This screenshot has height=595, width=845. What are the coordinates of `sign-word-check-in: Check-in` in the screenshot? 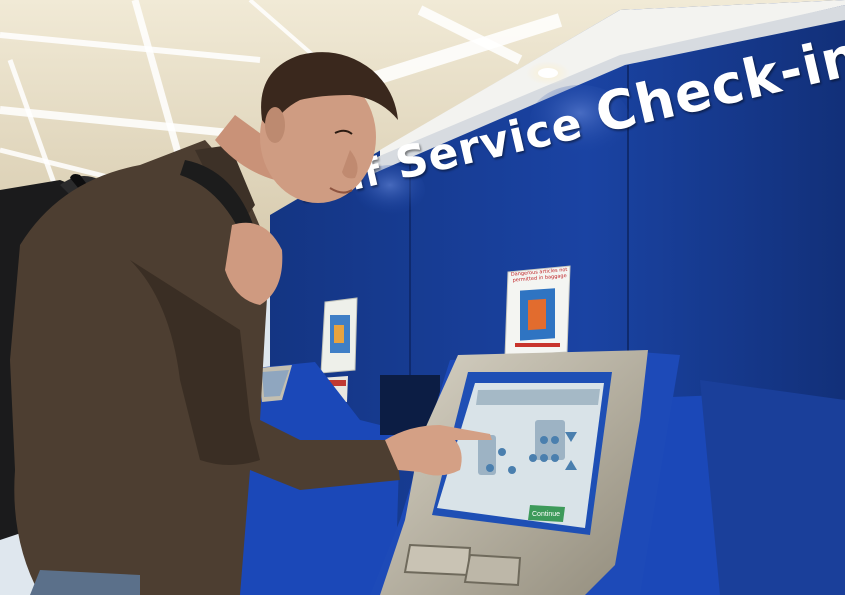 It's located at (717, 84).